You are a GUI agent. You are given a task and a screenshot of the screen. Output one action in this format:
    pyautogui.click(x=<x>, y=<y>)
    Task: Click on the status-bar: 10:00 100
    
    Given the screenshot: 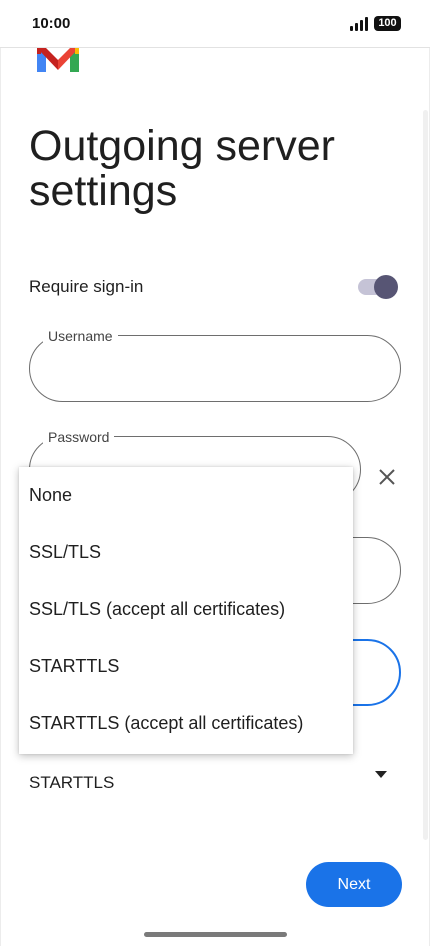 What is the action you would take?
    pyautogui.click(x=215, y=24)
    